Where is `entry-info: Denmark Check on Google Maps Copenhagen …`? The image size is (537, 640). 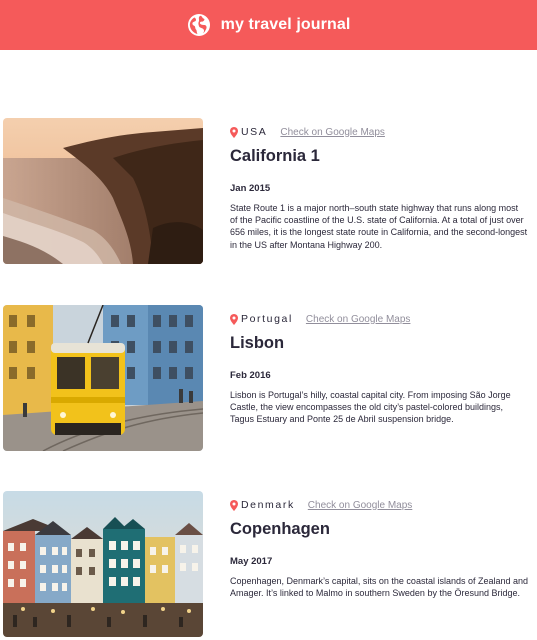 entry-info: Denmark Check on Google Maps Copenhagen … is located at coordinates (380, 545).